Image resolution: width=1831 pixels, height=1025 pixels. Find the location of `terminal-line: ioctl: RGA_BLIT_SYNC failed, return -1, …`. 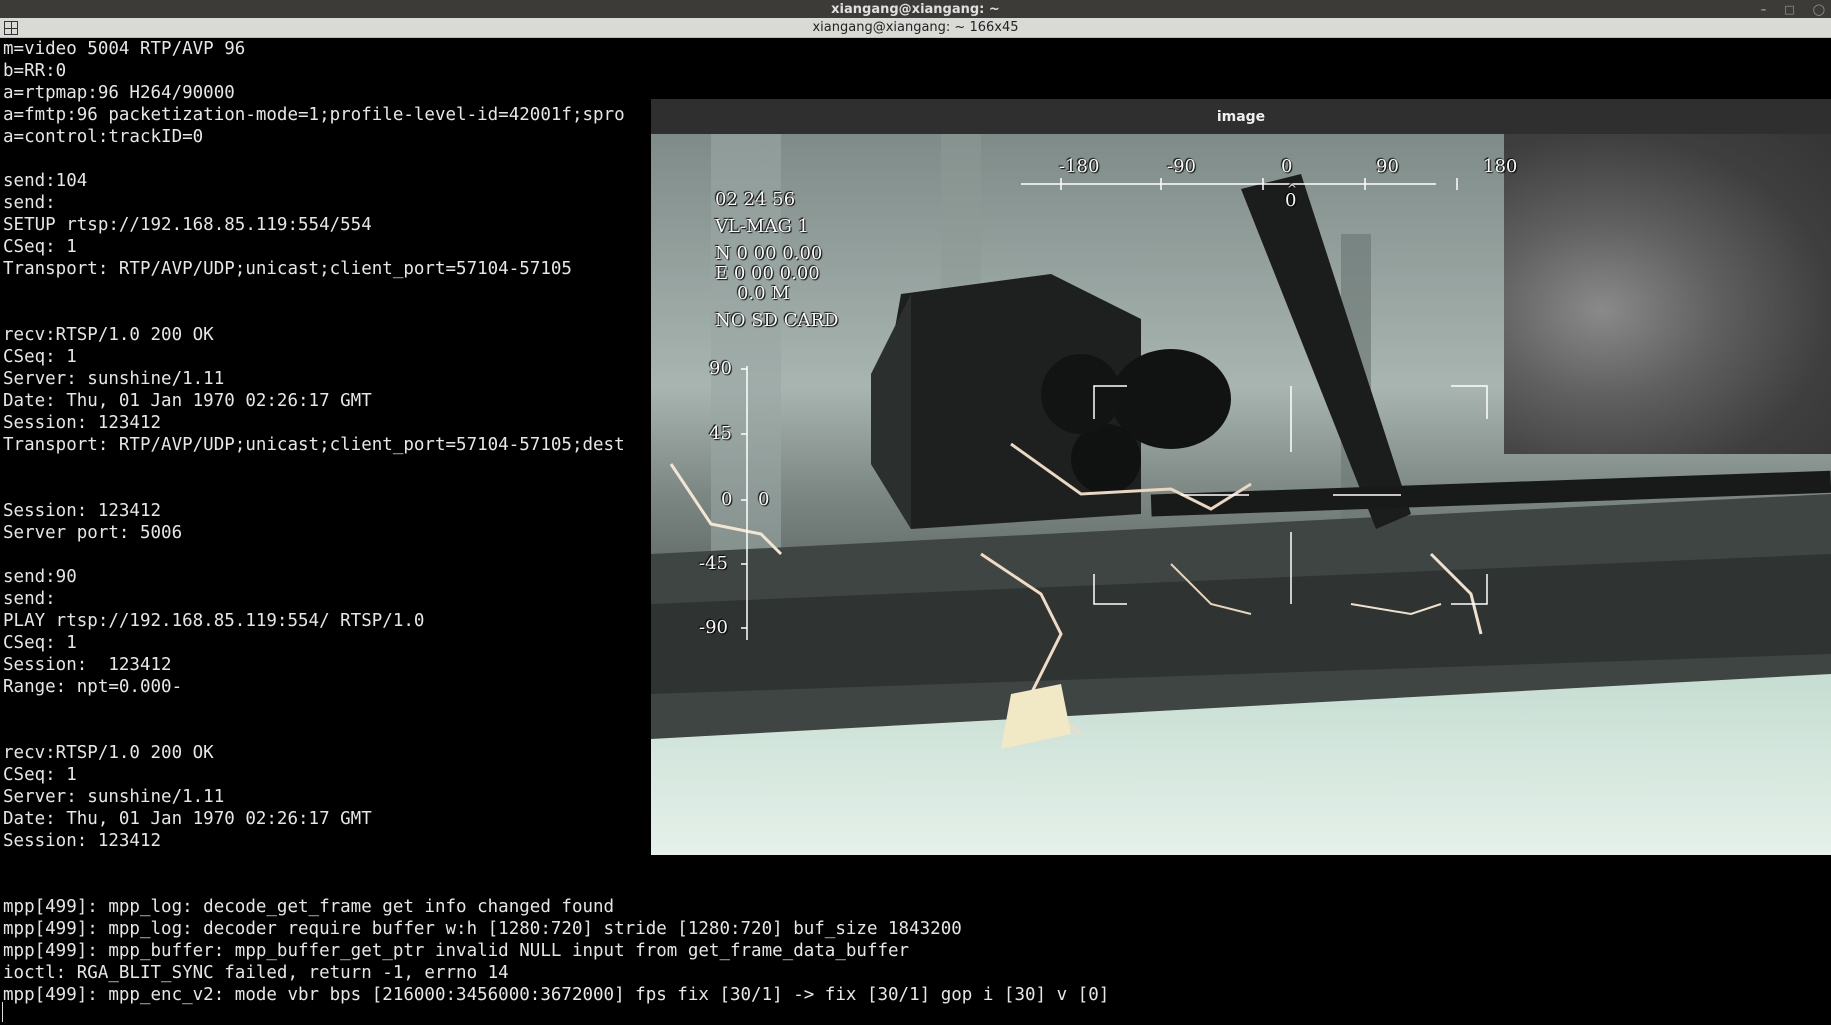

terminal-line: ioctl: RGA_BLIT_SYNC failed, return -1, … is located at coordinates (256, 973).